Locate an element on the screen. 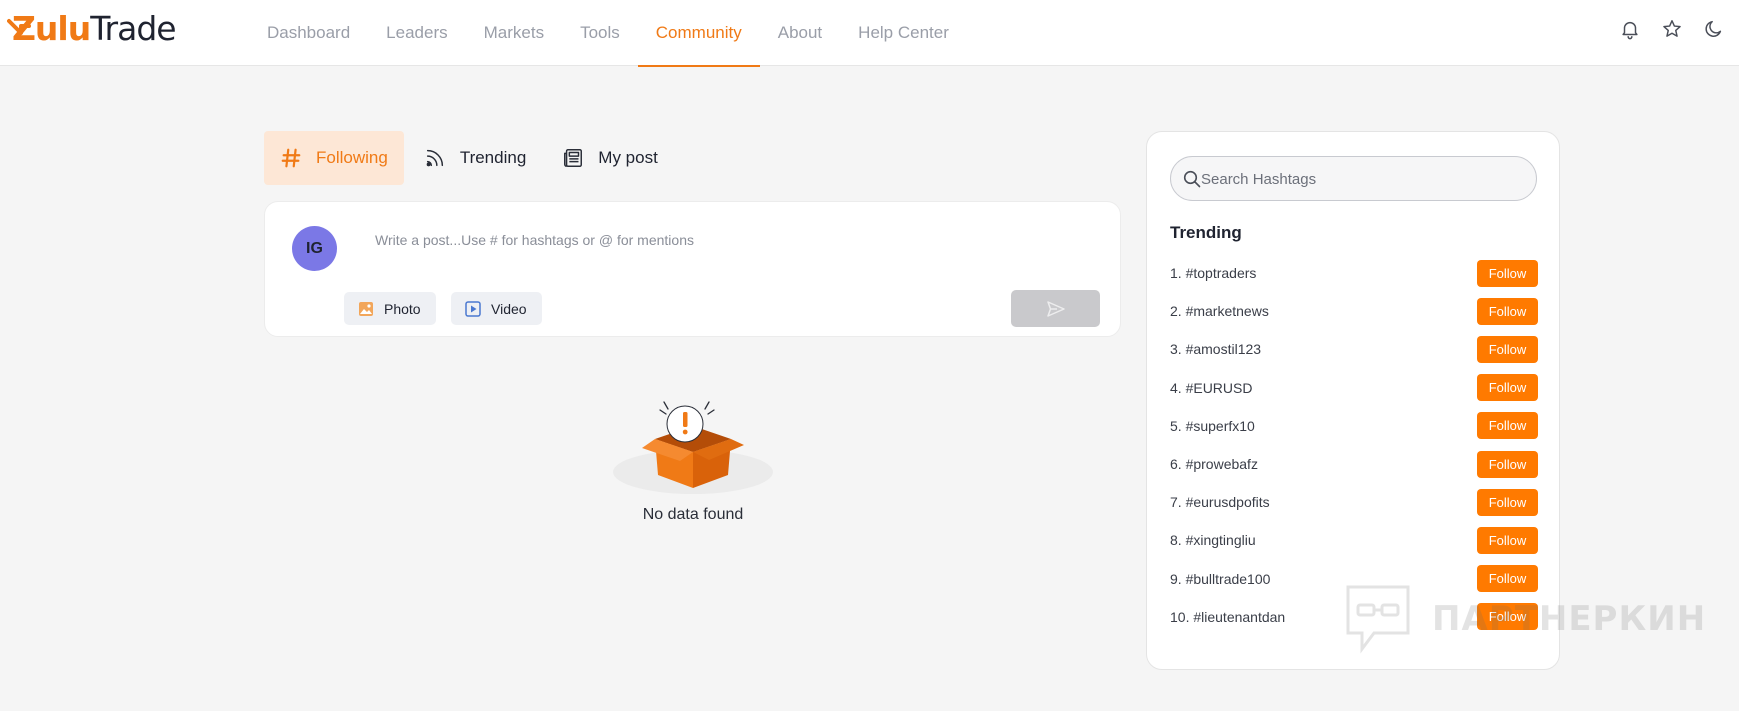 Image resolution: width=1739 pixels, height=711 pixels. video-icon is located at coordinates (473, 308).